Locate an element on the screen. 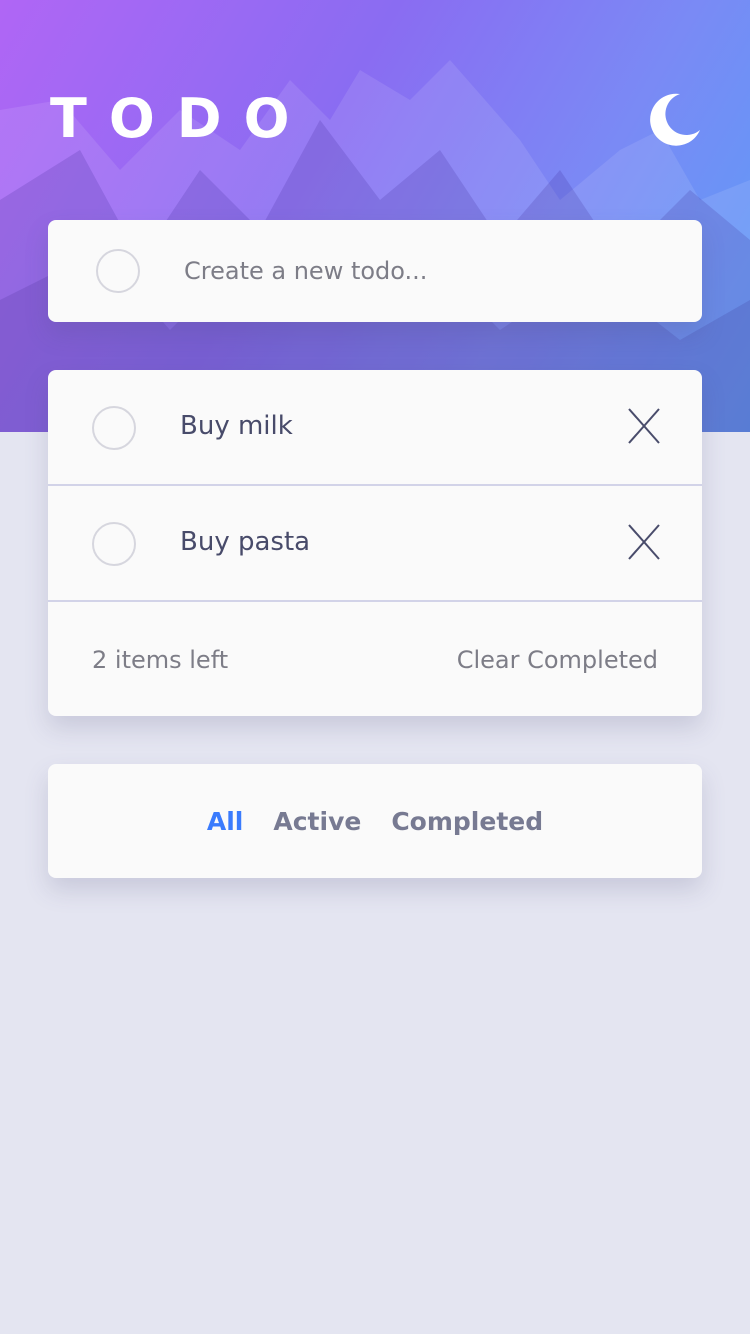  clear-completed-button: Clear Completed is located at coordinates (557, 660).